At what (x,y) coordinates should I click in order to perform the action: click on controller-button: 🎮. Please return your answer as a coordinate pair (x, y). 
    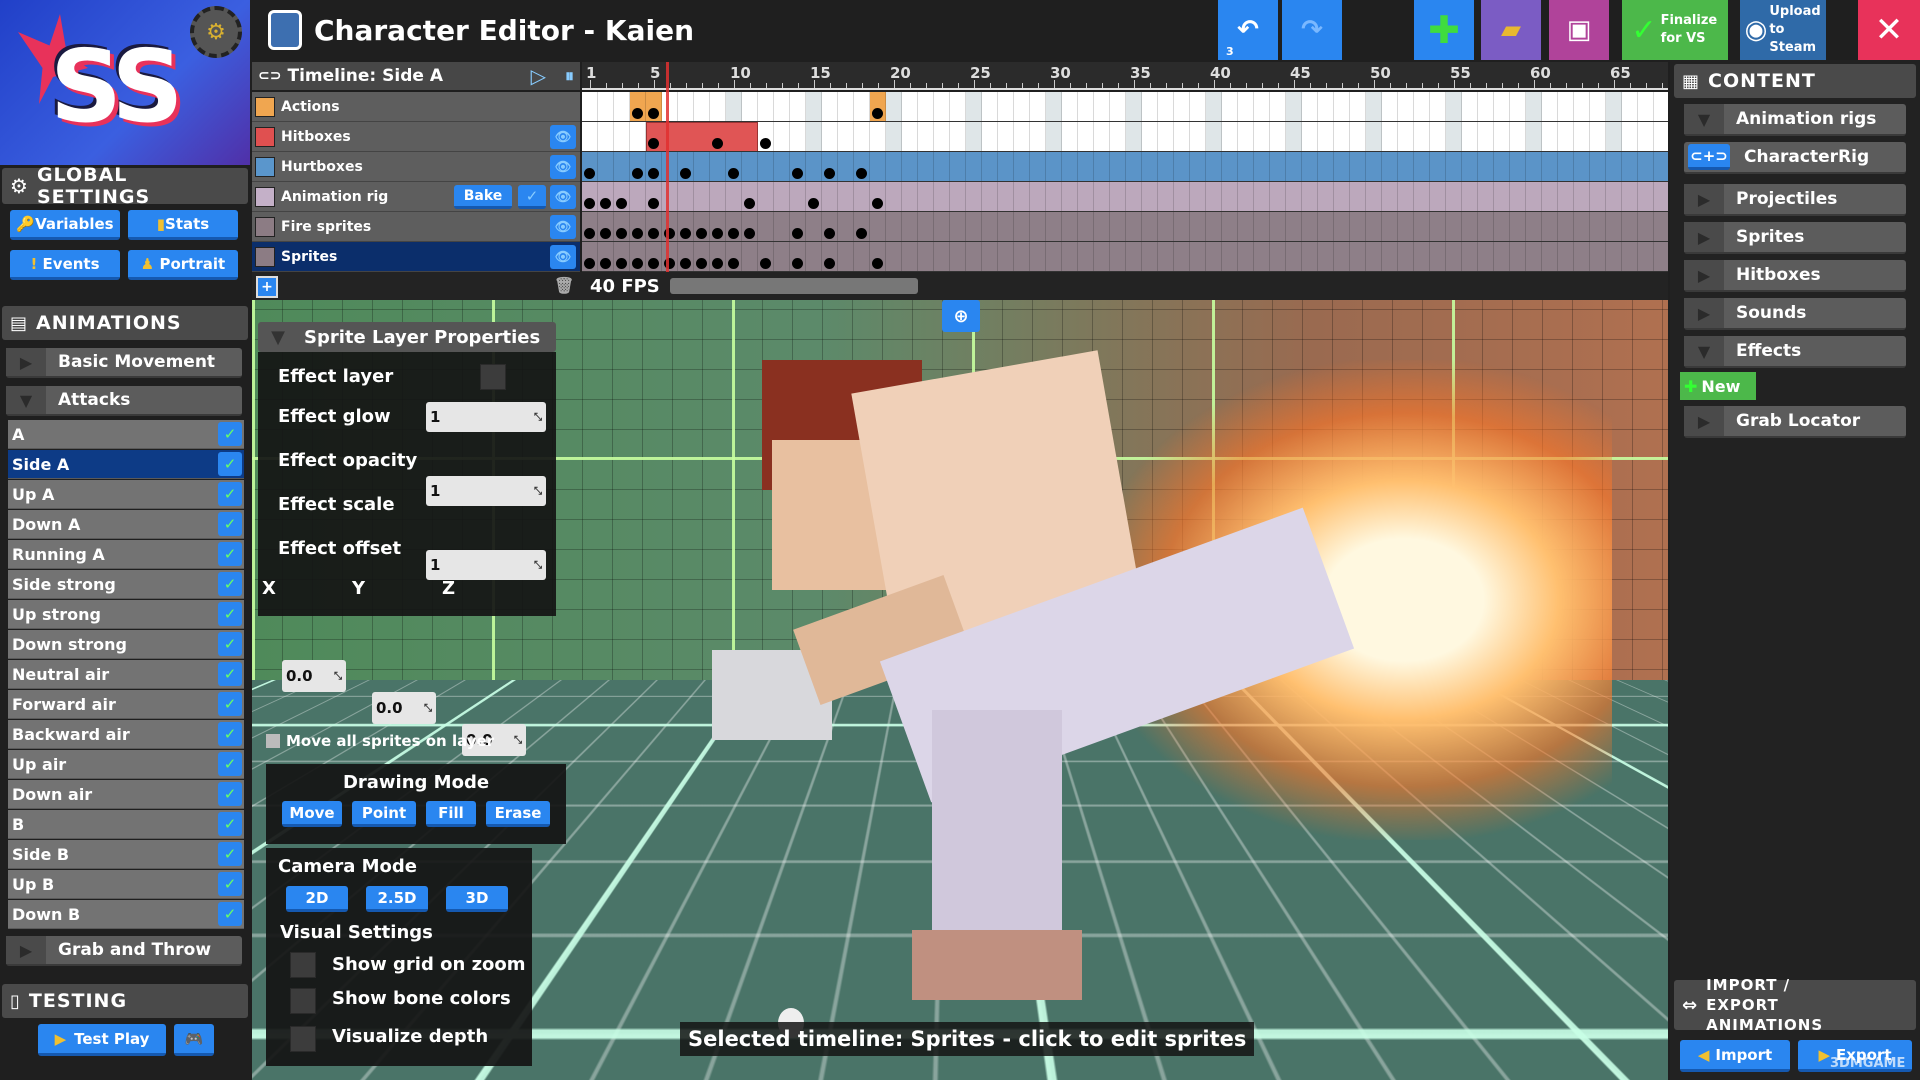
    Looking at the image, I should click on (194, 1040).